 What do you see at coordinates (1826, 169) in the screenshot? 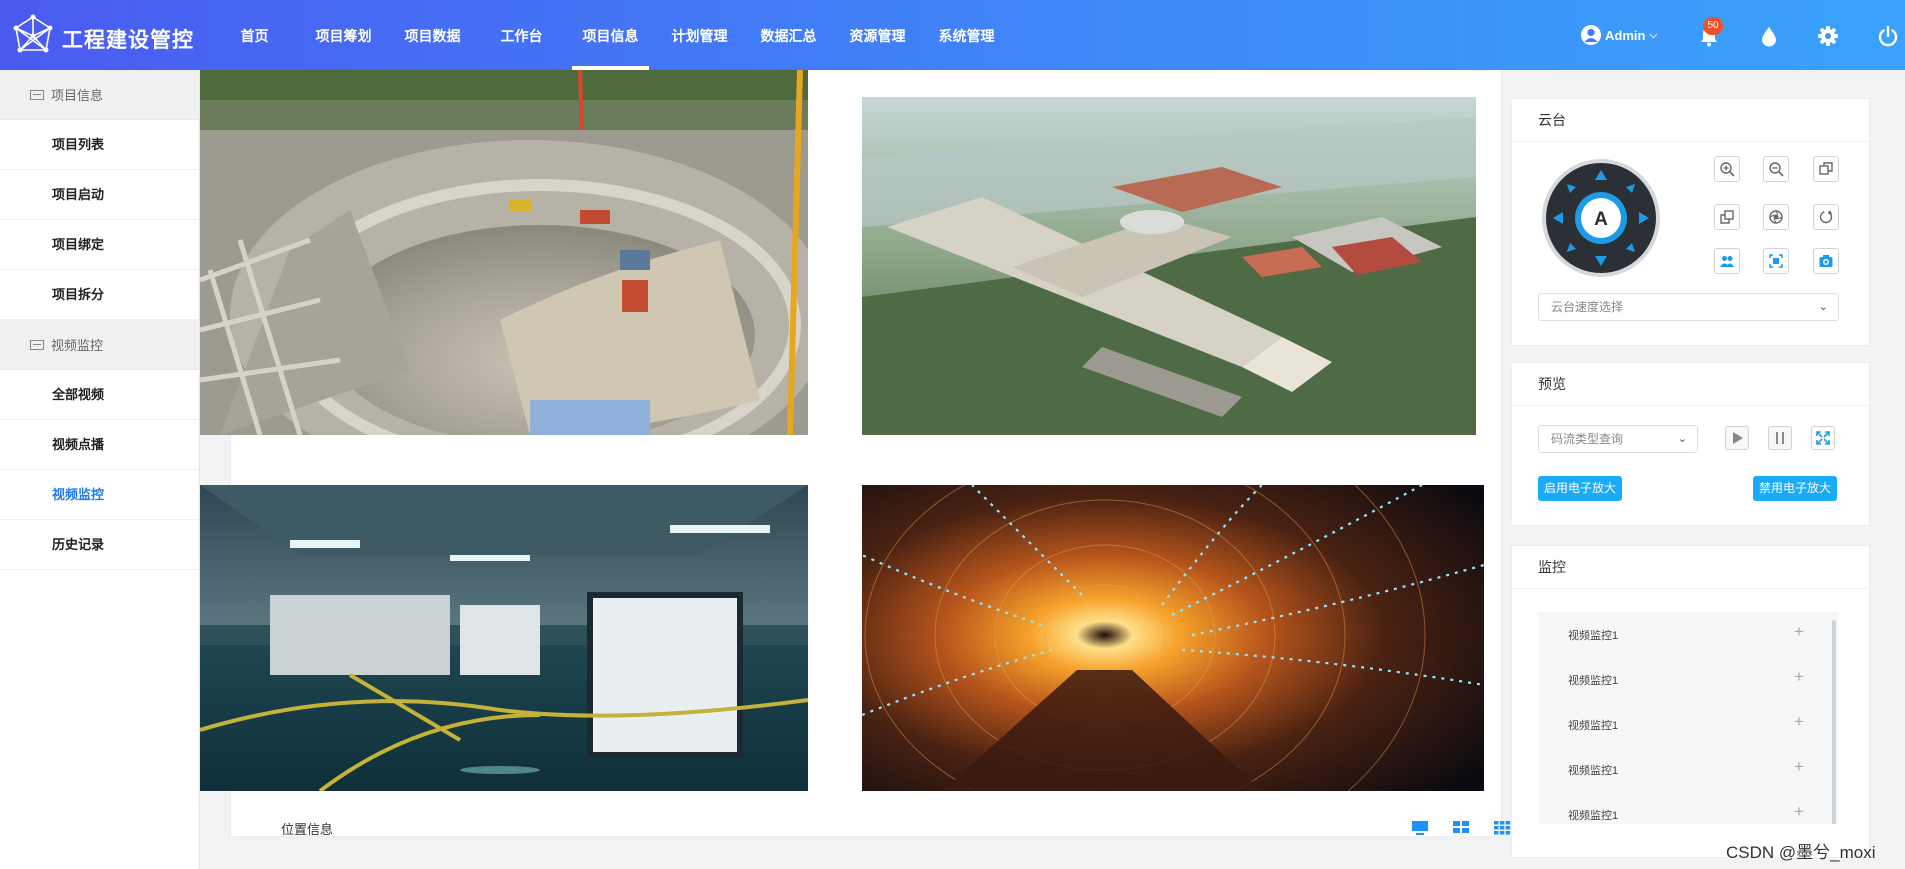
I see `focus-near-icon` at bounding box center [1826, 169].